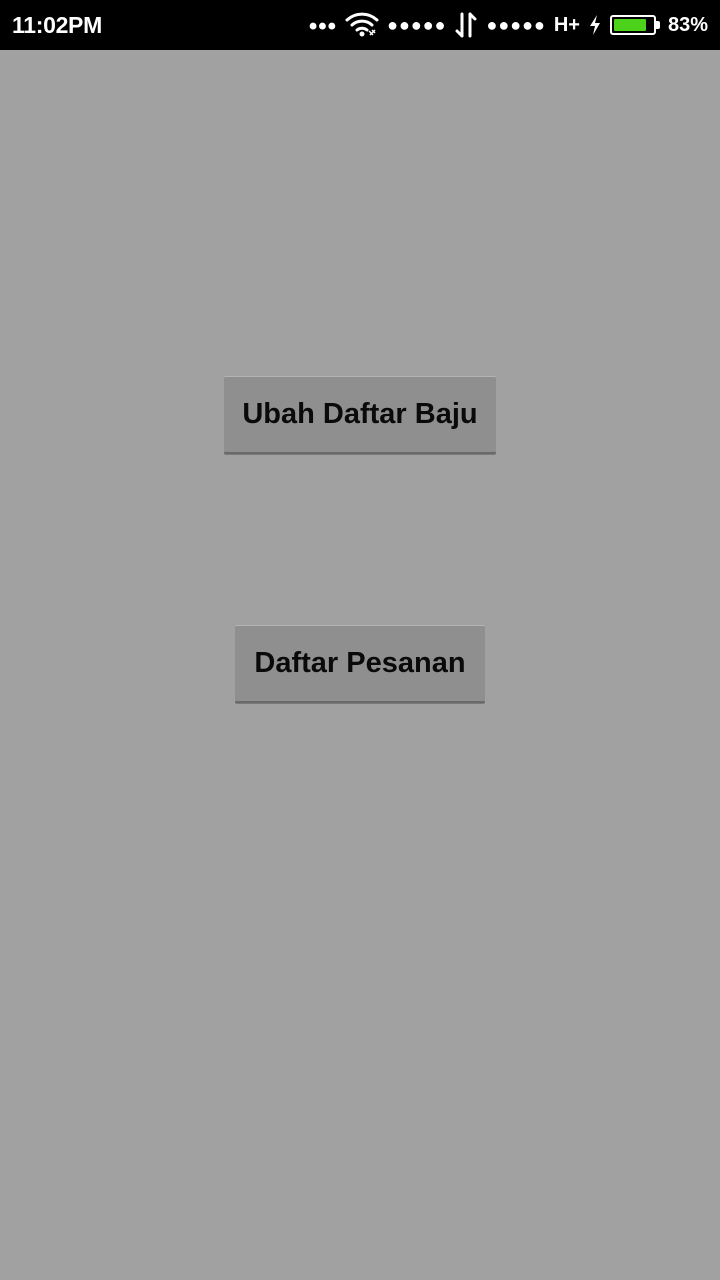 This screenshot has height=1280, width=720. I want to click on battery-level-fill, so click(629, 25).